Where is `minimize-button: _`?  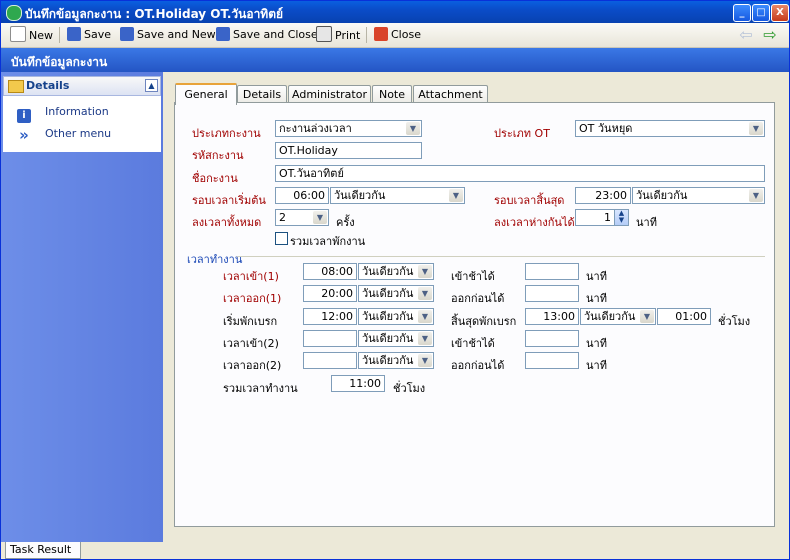
minimize-button: _ is located at coordinates (742, 13).